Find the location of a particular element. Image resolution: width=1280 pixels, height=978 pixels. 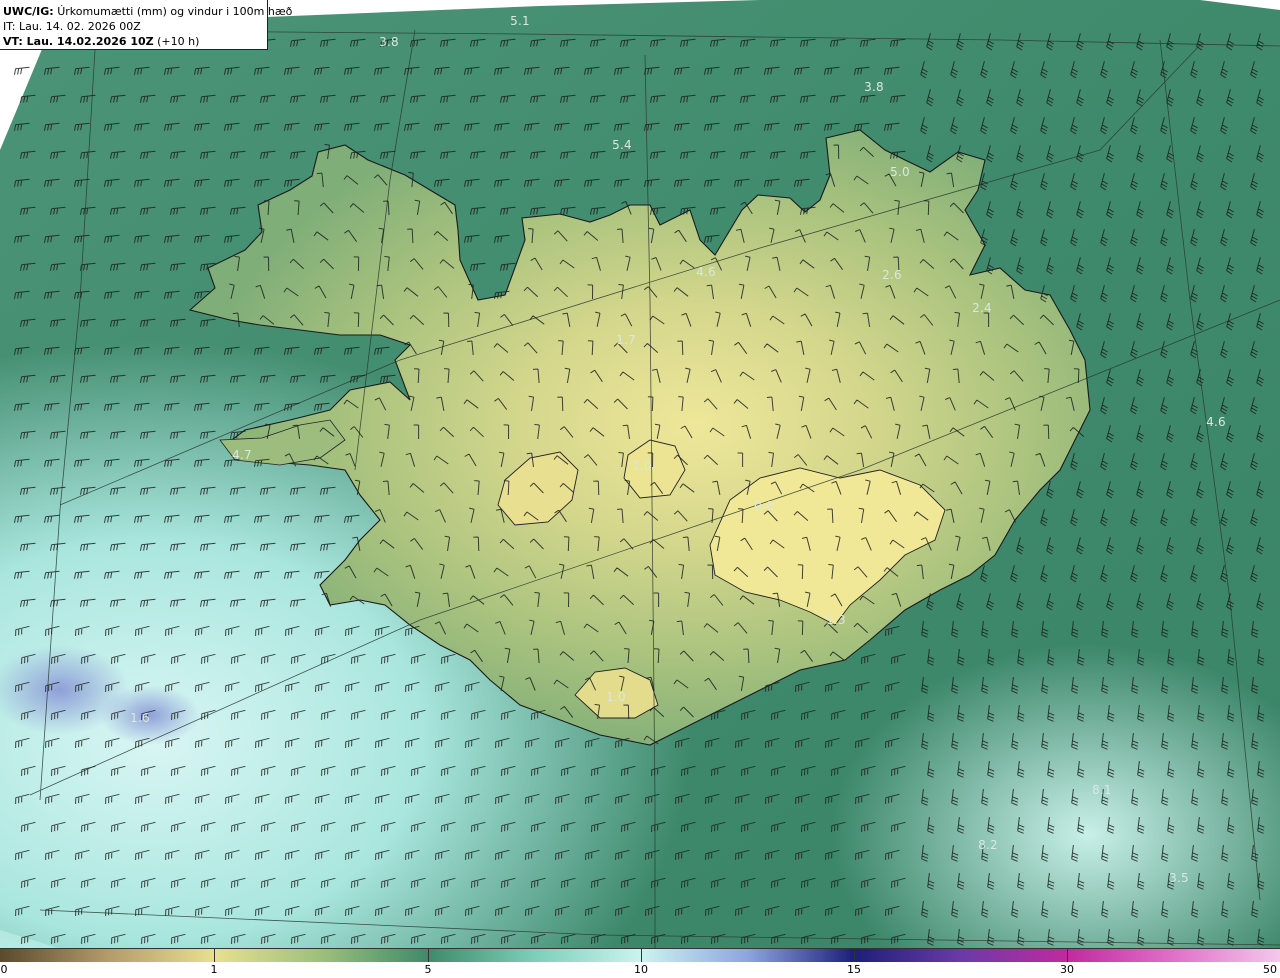

map-title: Úrkomumætti (mm) og vindur i 100m hæð is located at coordinates (175, 11).